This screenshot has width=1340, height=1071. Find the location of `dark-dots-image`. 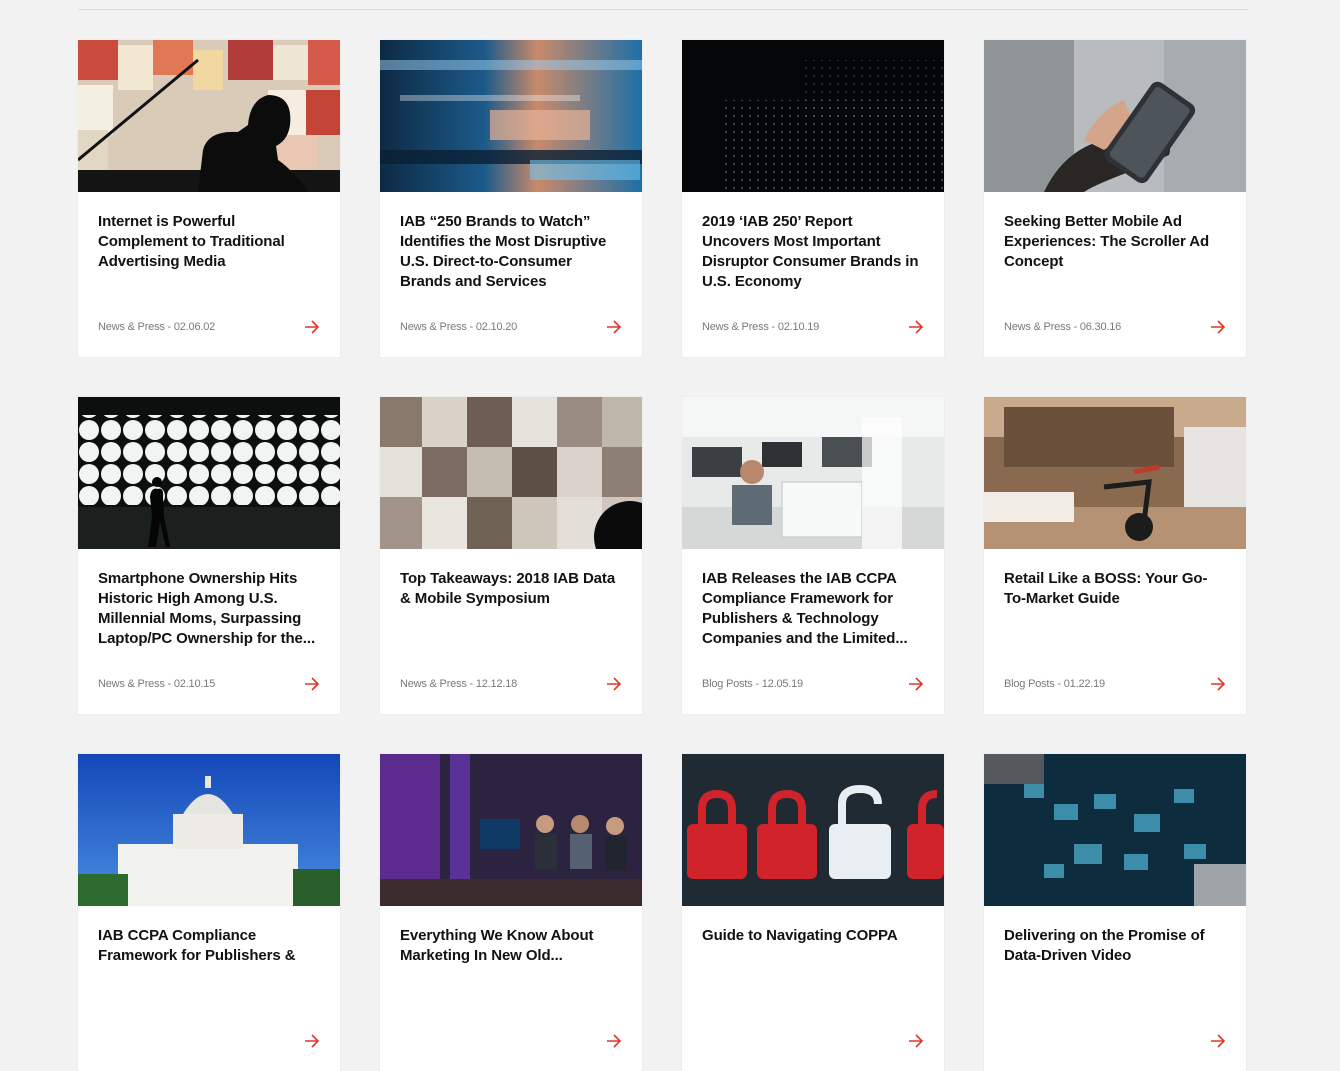

dark-dots-image is located at coordinates (813, 116).